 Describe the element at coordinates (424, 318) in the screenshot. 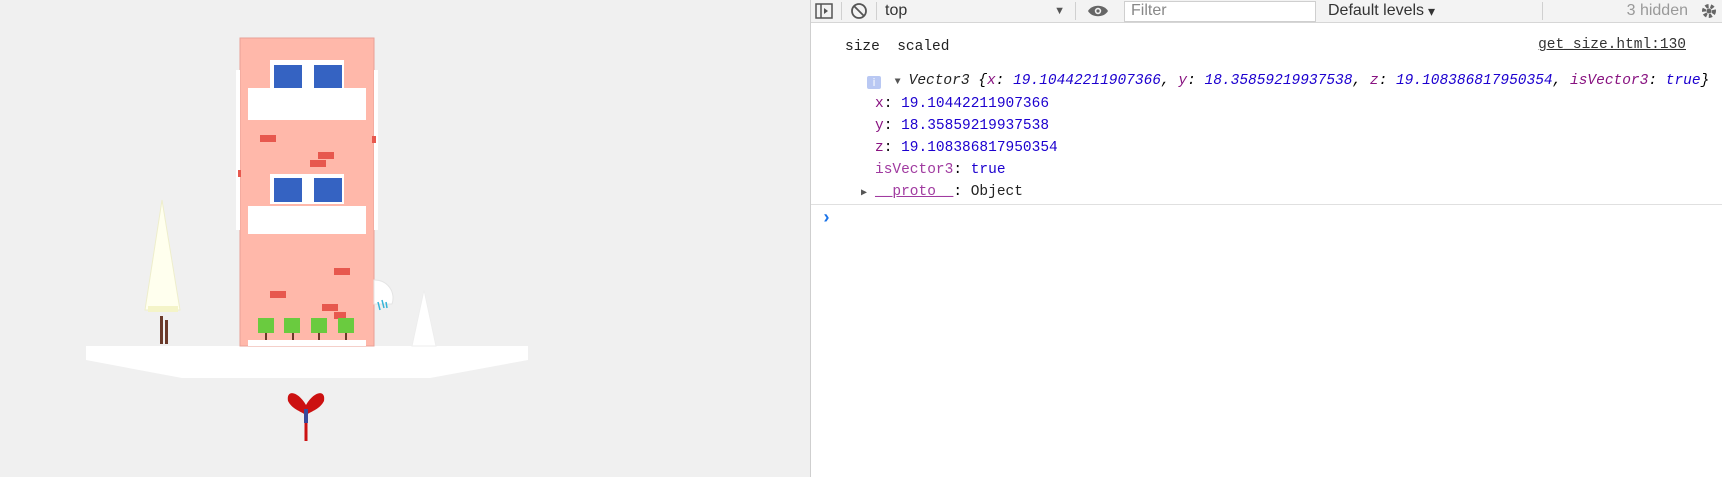

I see `tree-right` at that location.